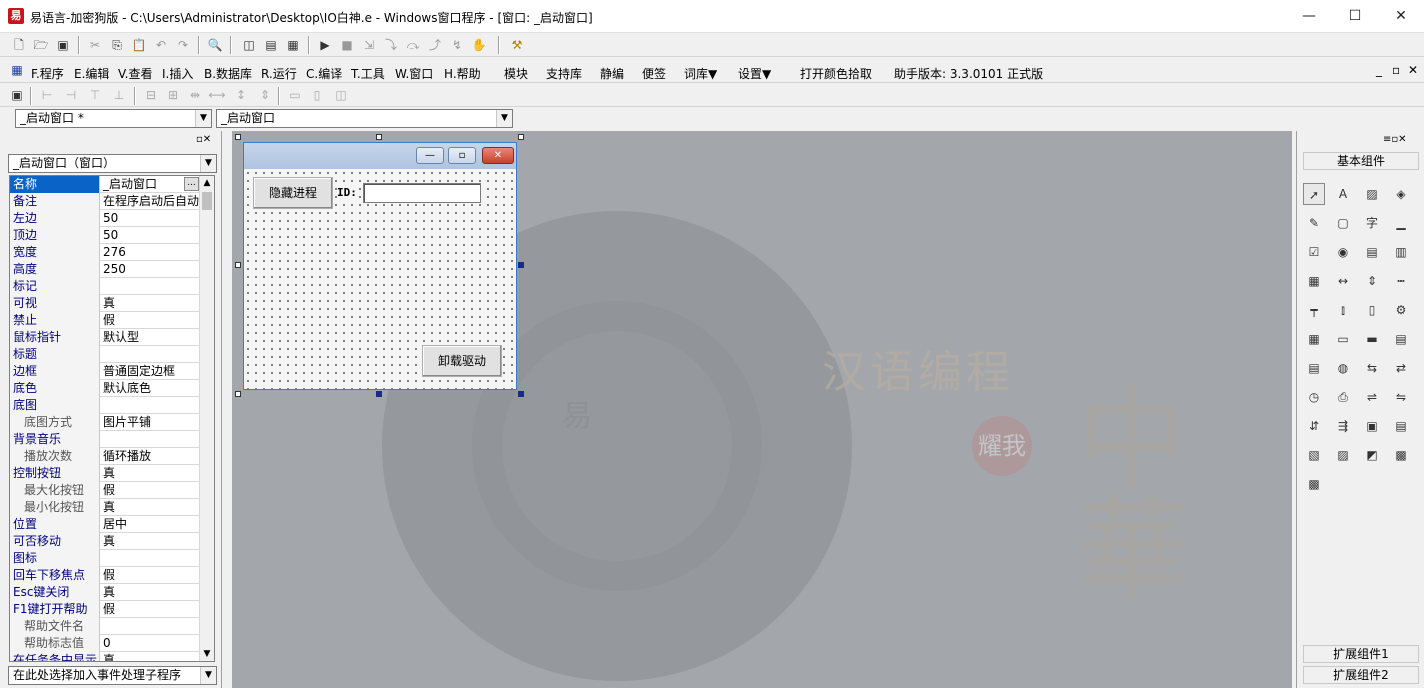  What do you see at coordinates (1401, 16) in the screenshot?
I see `close-button: ✕` at bounding box center [1401, 16].